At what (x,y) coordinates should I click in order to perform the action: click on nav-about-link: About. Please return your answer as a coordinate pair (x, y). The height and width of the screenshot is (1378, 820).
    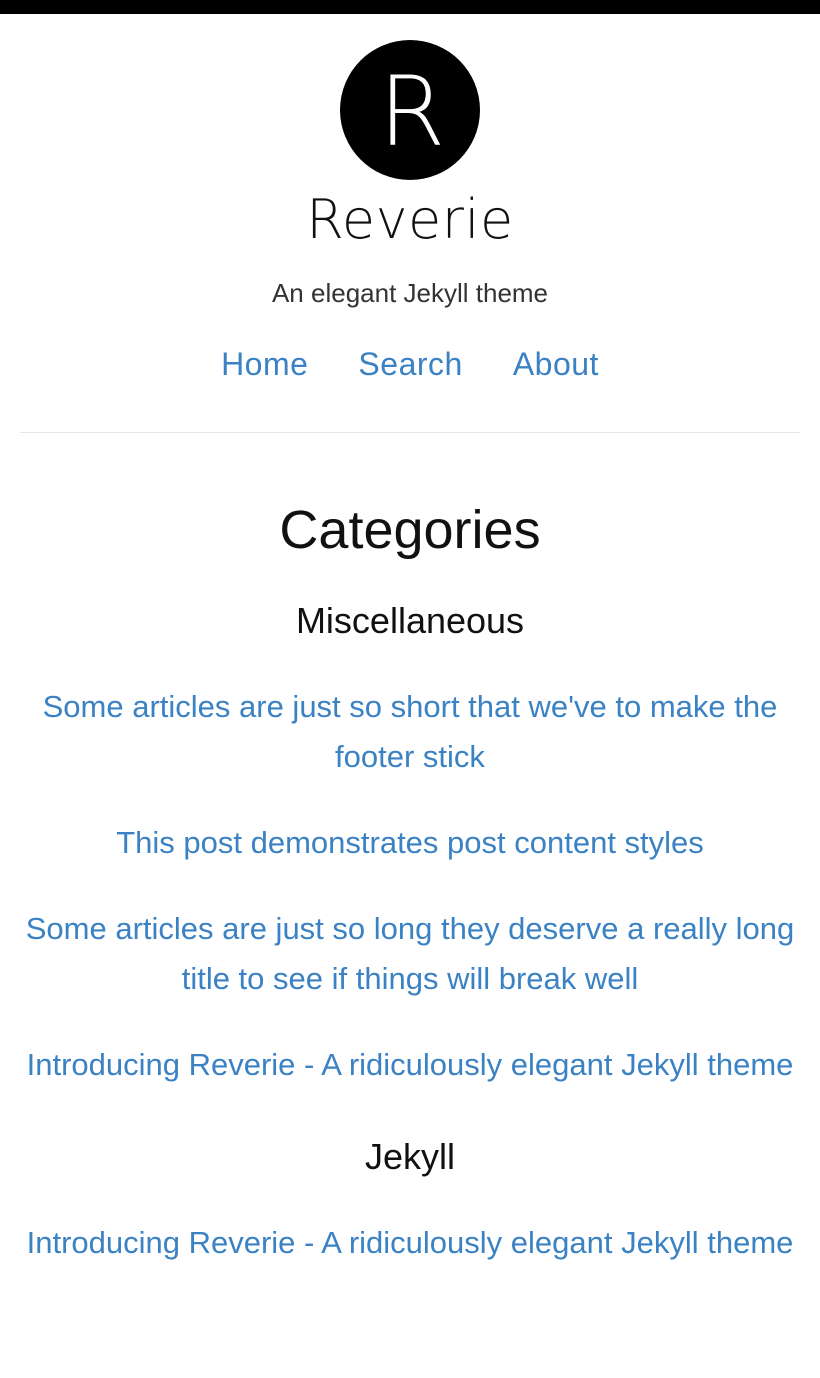
    Looking at the image, I should click on (556, 364).